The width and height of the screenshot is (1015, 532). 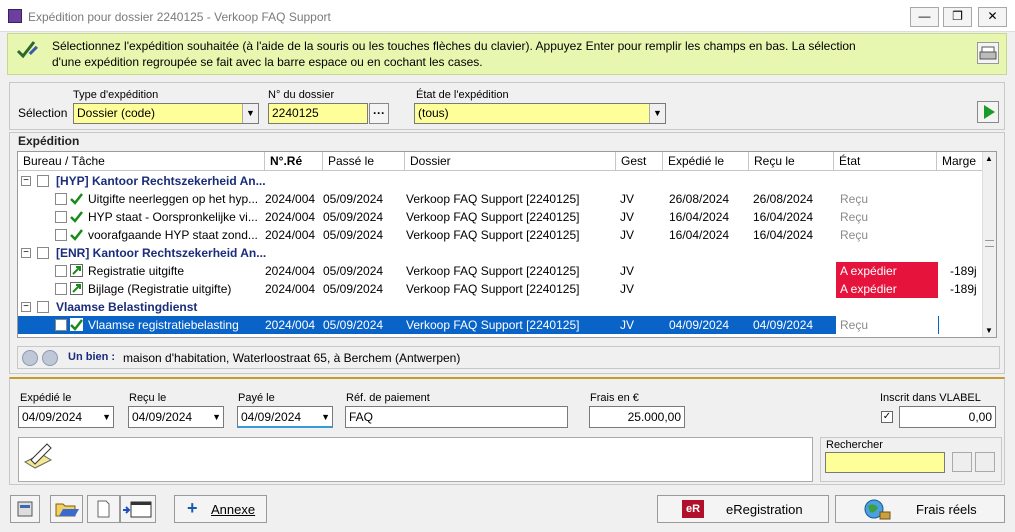 I want to click on etat-select: (tous) ▼, so click(x=540, y=113).